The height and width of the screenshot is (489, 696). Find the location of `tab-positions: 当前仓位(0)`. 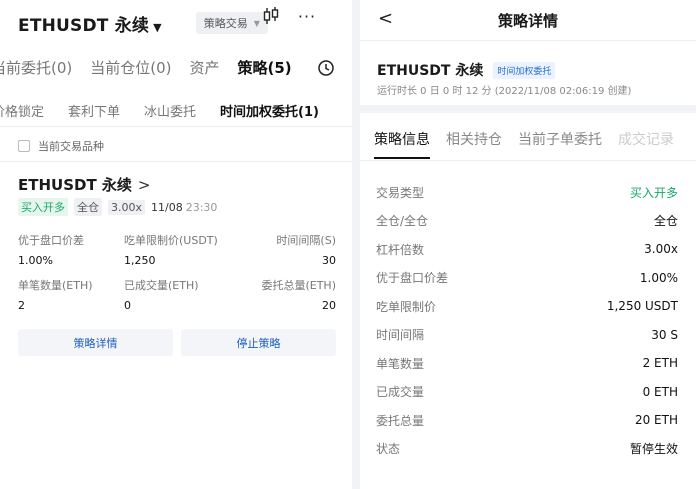

tab-positions: 当前仓位(0) is located at coordinates (130, 67).